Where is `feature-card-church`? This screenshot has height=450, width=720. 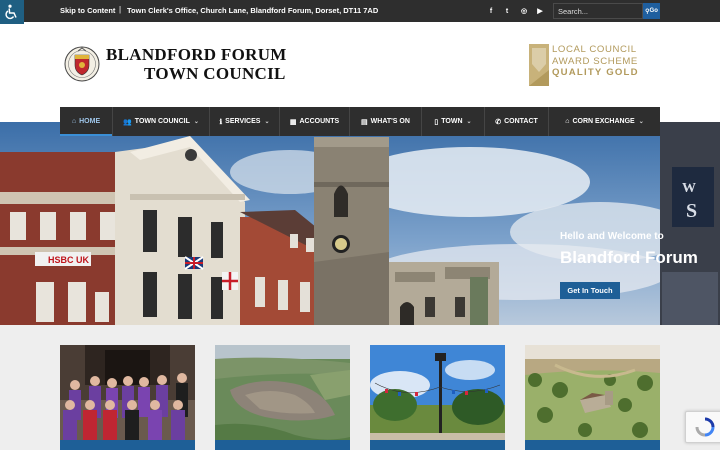 feature-card-church is located at coordinates (592, 397).